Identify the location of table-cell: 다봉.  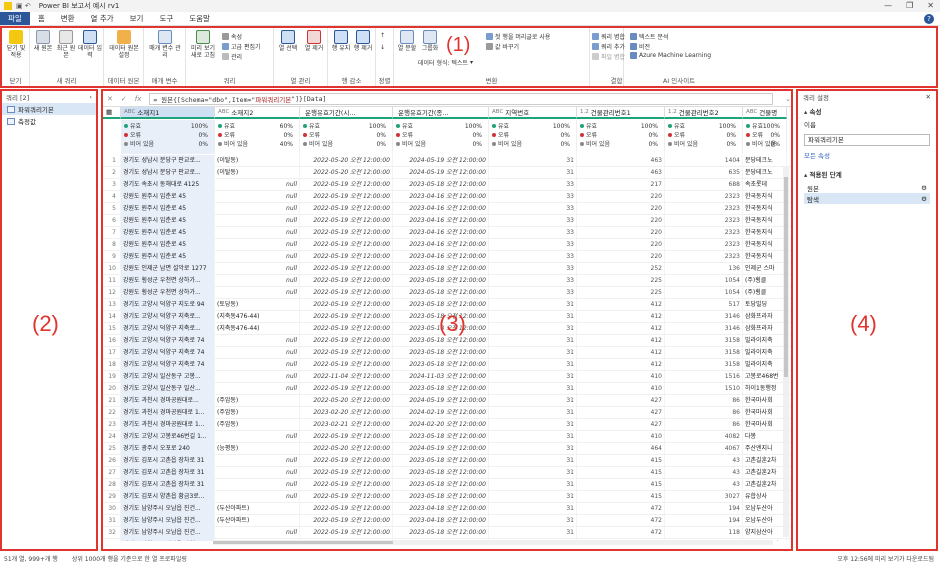
(765, 437).